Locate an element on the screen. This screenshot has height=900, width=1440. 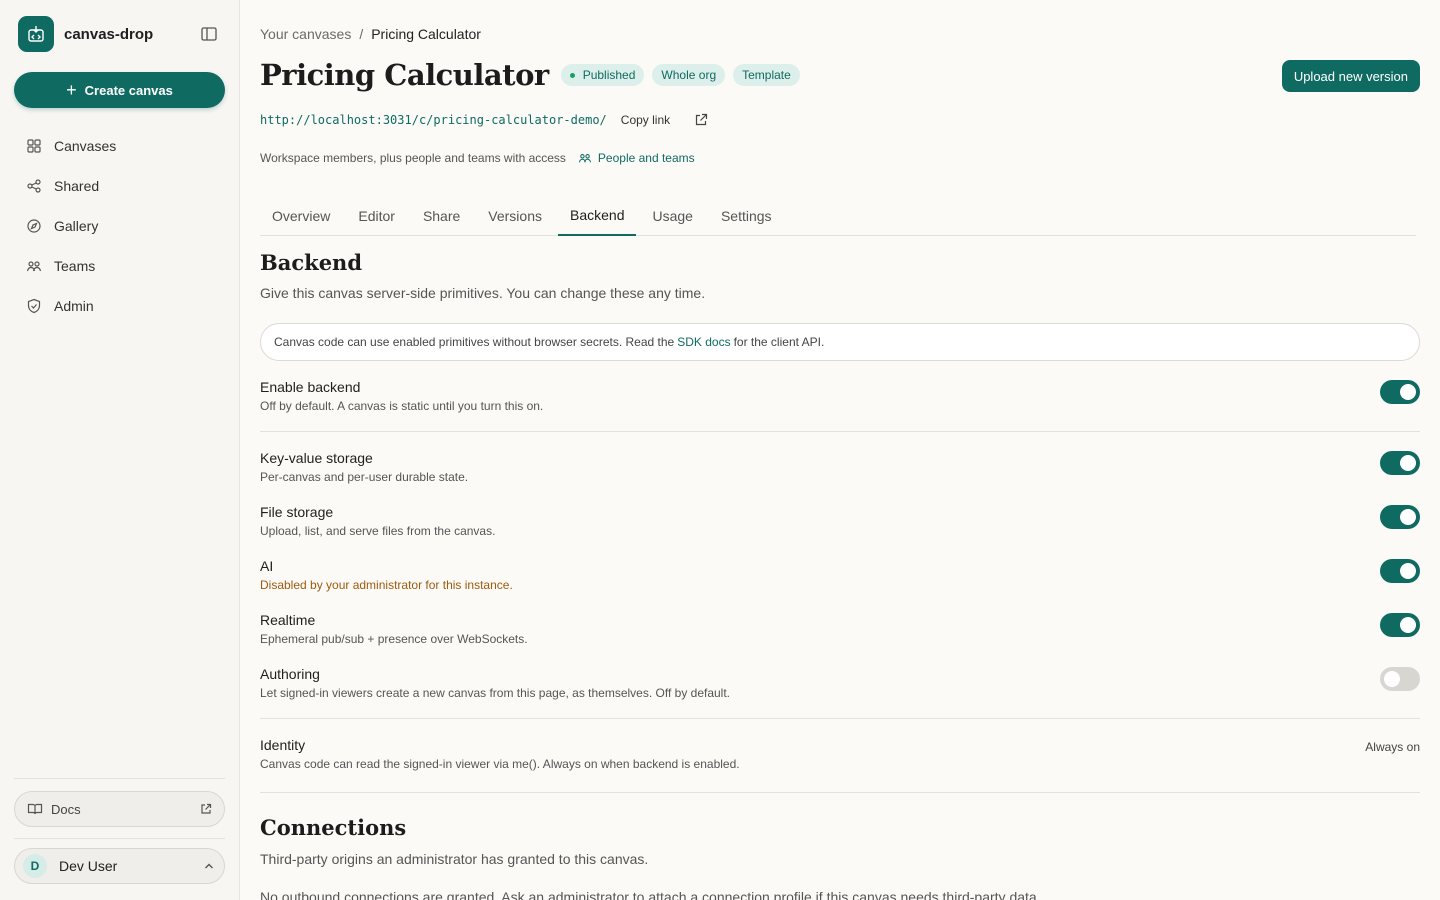
compass-icon is located at coordinates (34, 226).